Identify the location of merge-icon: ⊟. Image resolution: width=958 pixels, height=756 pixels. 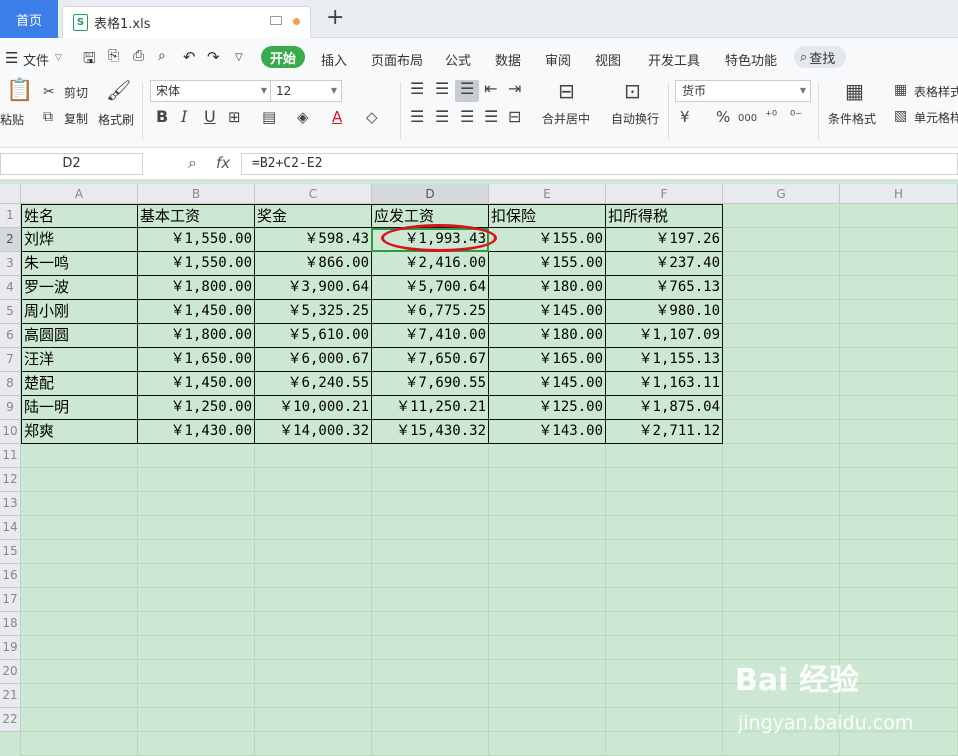
(566, 91).